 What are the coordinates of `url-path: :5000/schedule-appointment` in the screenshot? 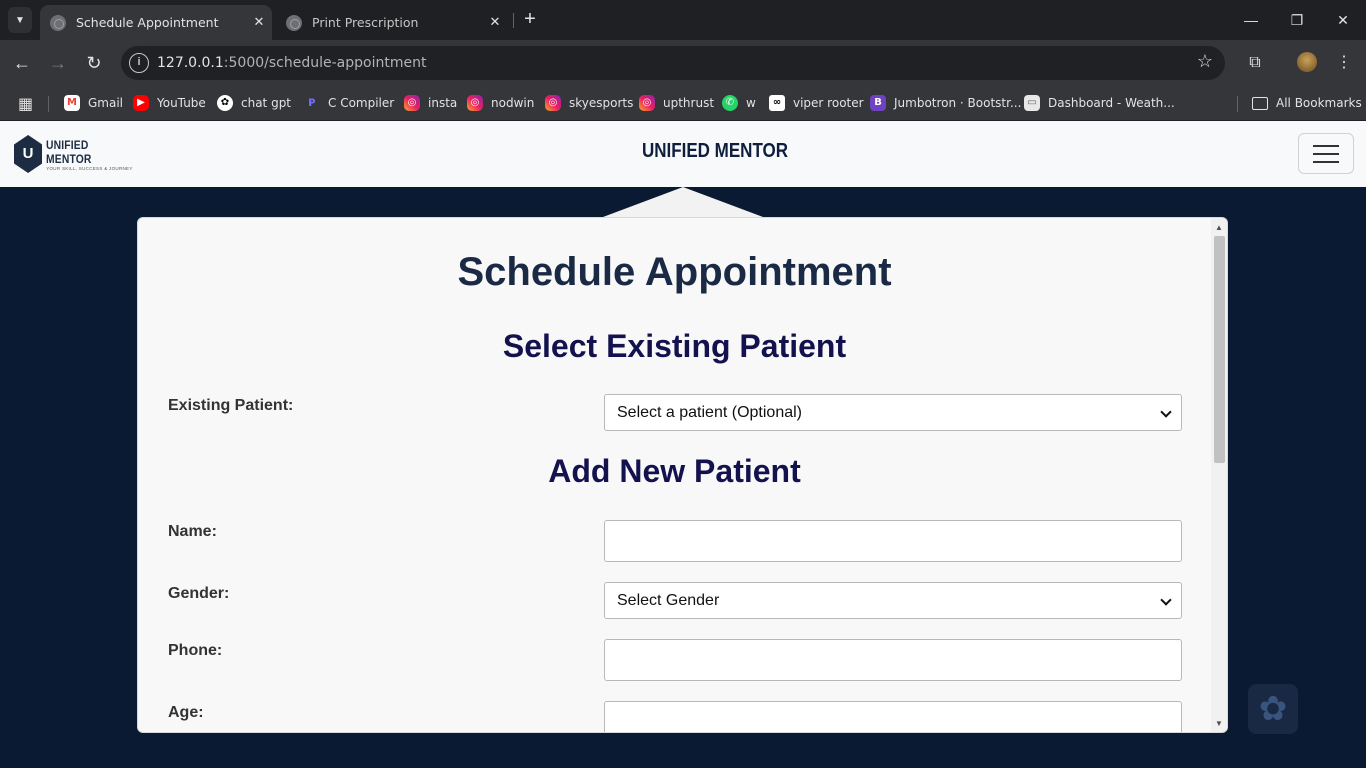 It's located at (325, 63).